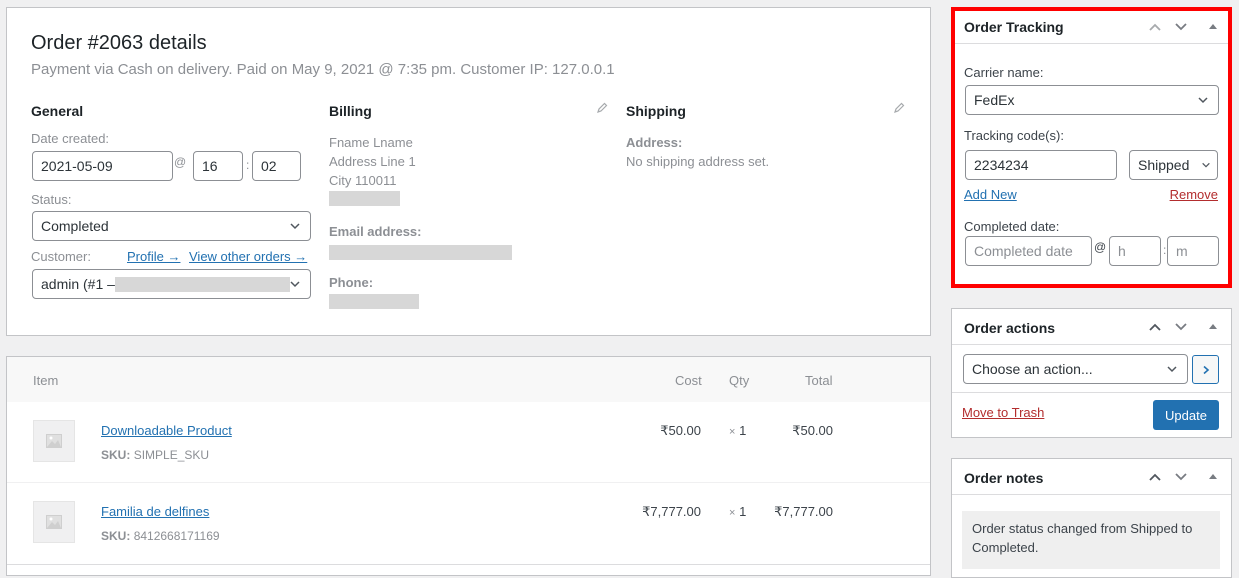  I want to click on product-sku: SKU: 8412668171169, so click(160, 536).